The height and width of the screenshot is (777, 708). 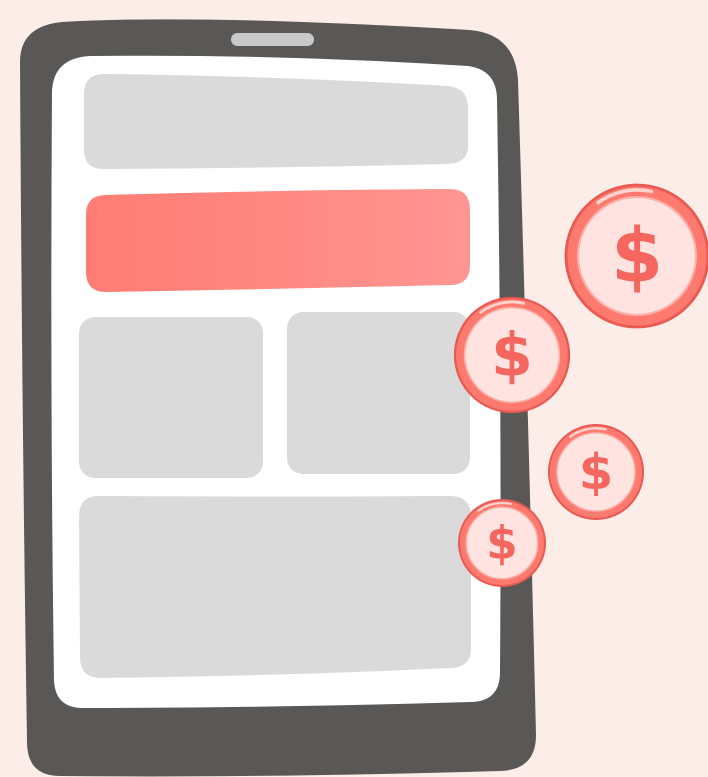 I want to click on top-banner-placeholder, so click(x=276, y=121).